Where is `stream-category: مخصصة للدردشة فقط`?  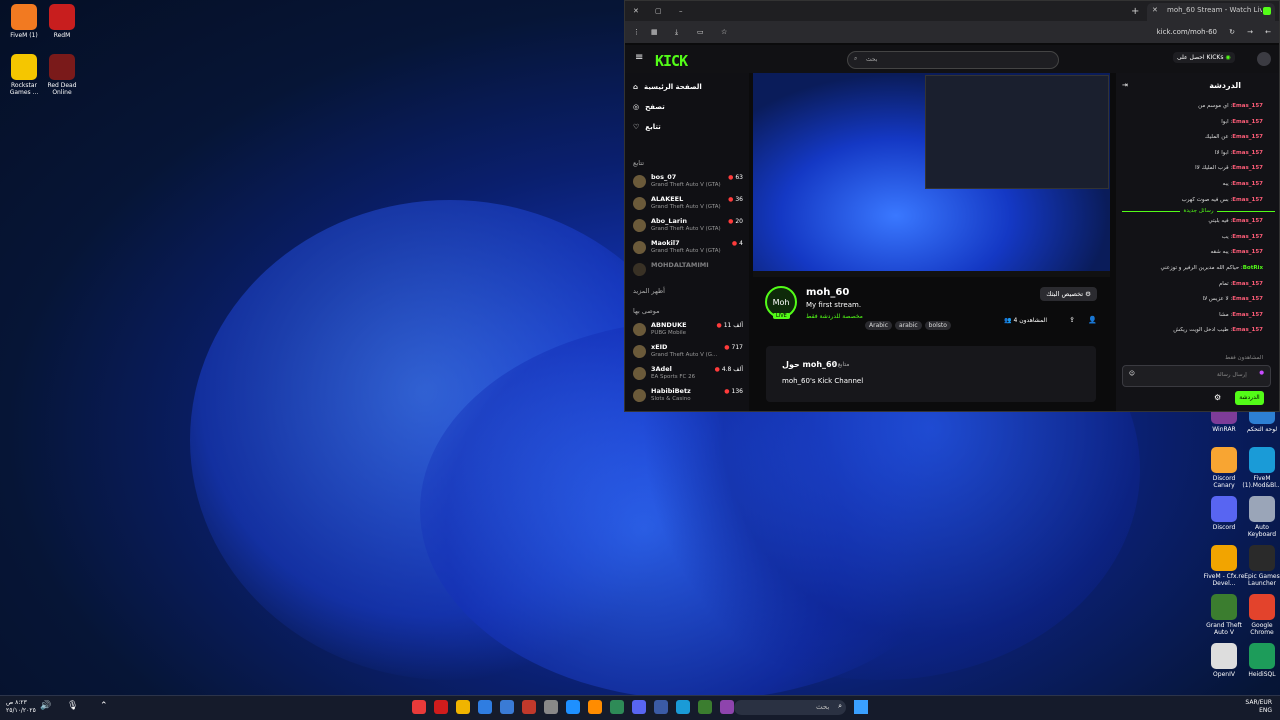 stream-category: مخصصة للدردشة فقط is located at coordinates (834, 316).